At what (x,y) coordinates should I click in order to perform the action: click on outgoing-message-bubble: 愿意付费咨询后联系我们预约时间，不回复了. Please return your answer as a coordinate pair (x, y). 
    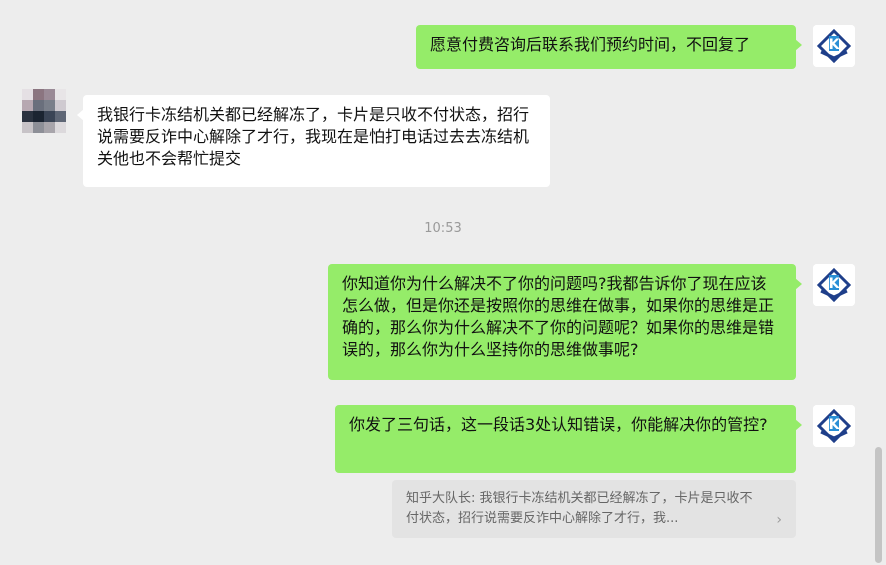
    Looking at the image, I should click on (609, 47).